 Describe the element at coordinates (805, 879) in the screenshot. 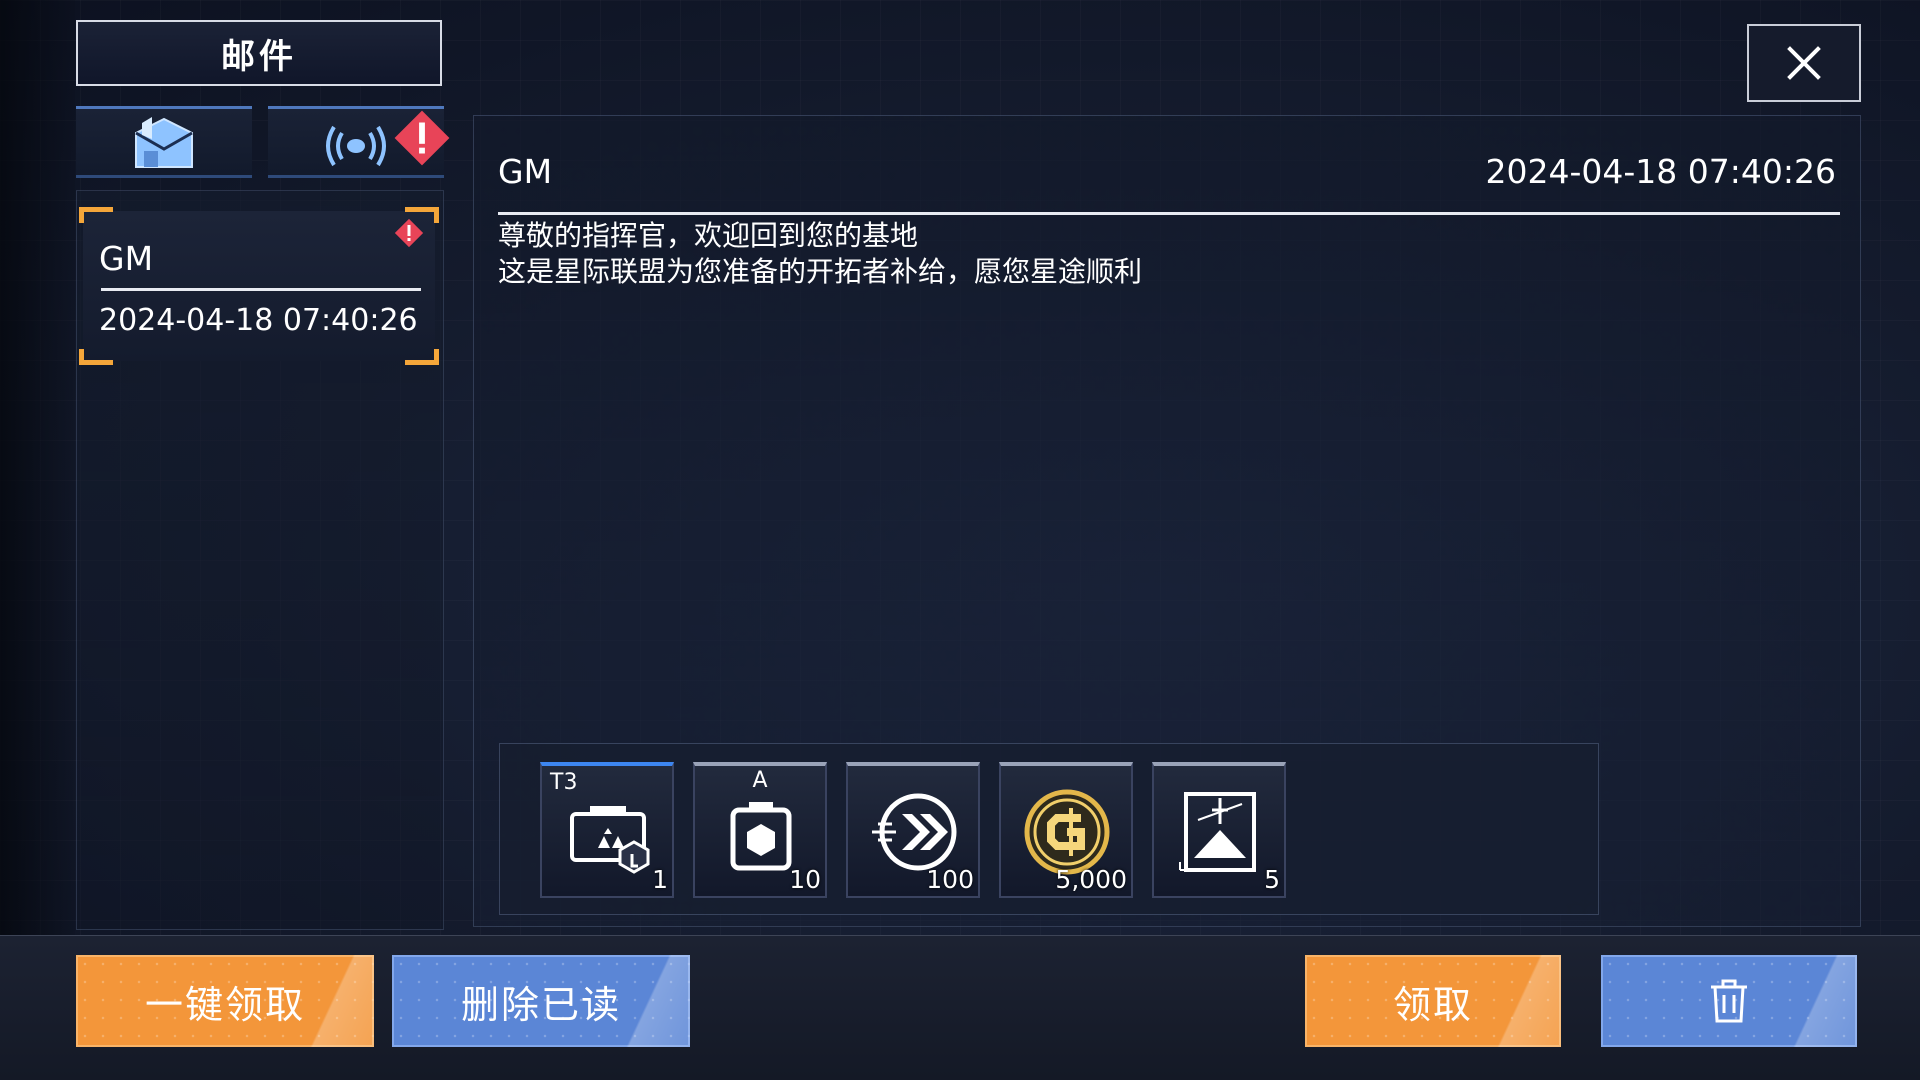

I see `reward-quantity: 10` at that location.